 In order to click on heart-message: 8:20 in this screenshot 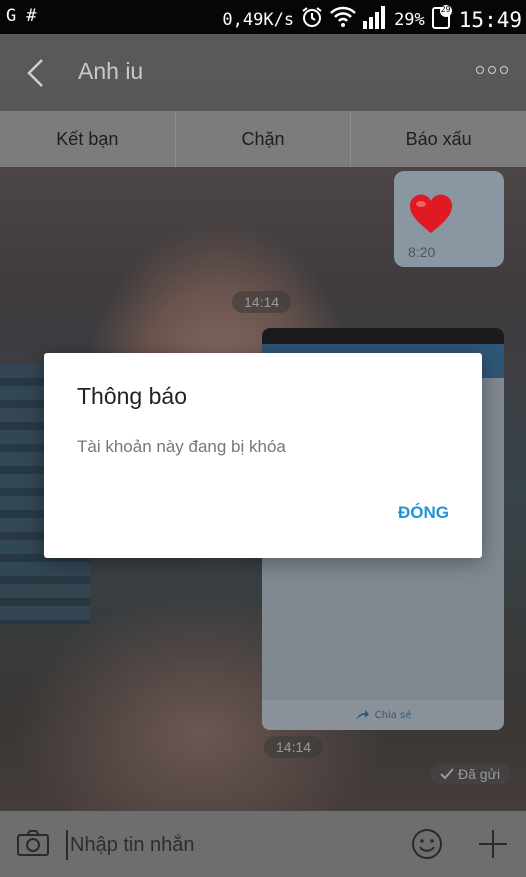, I will do `click(449, 219)`.